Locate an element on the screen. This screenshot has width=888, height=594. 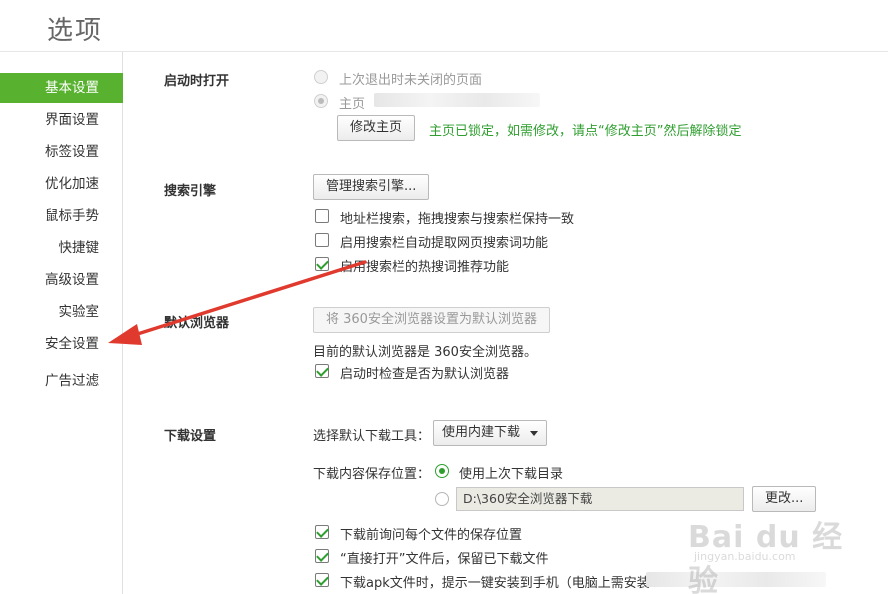
download-section-label: 下载设置 is located at coordinates (190, 436).